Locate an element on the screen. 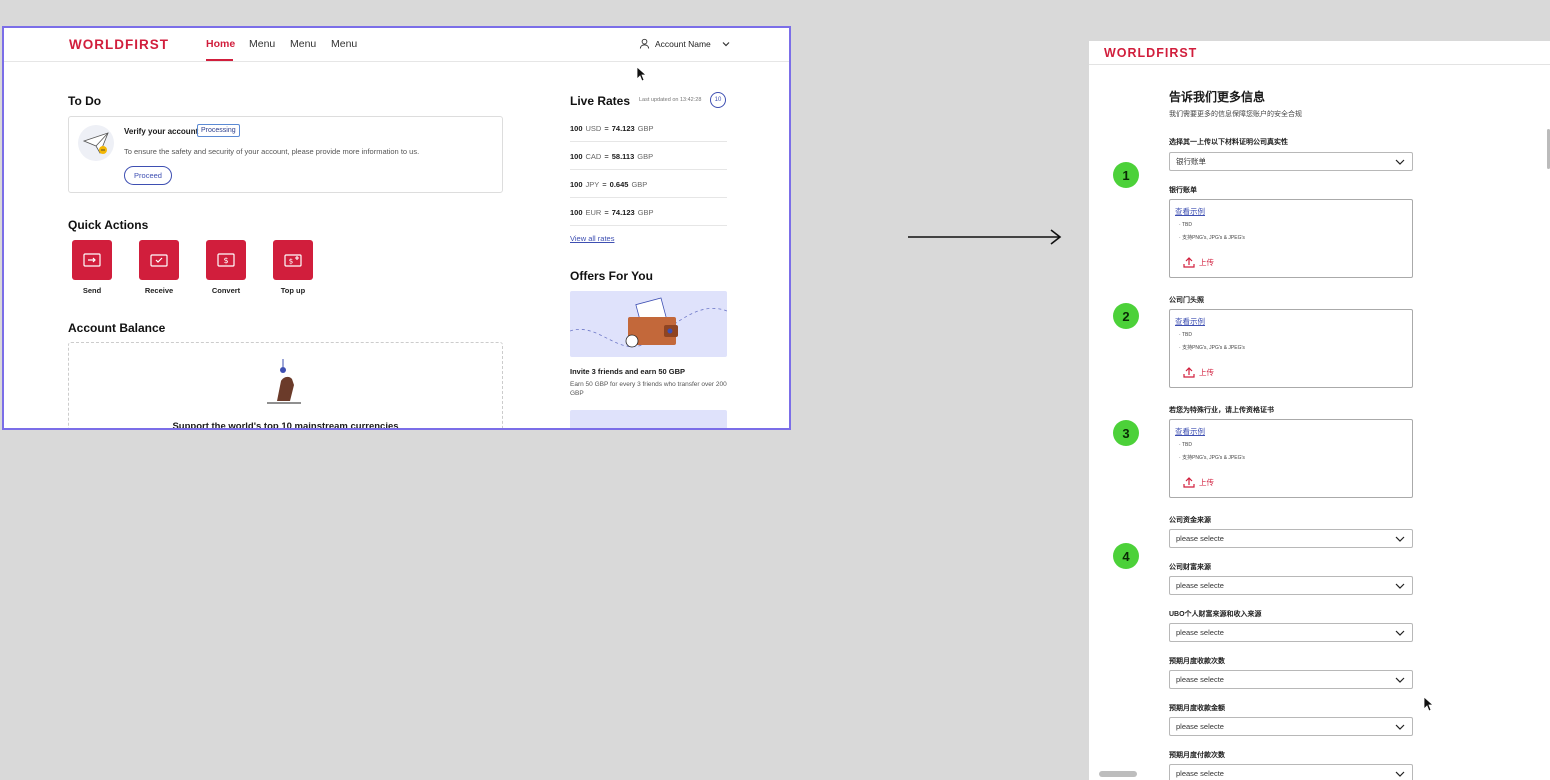  monthly-payments-count-select: please selecte is located at coordinates (1291, 772).